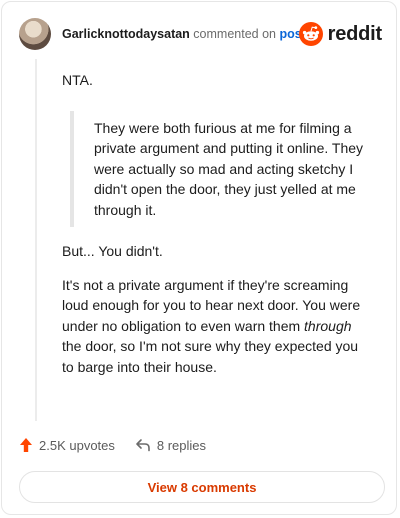  What do you see at coordinates (310, 34) in the screenshot?
I see `reddit-logo-icon` at bounding box center [310, 34].